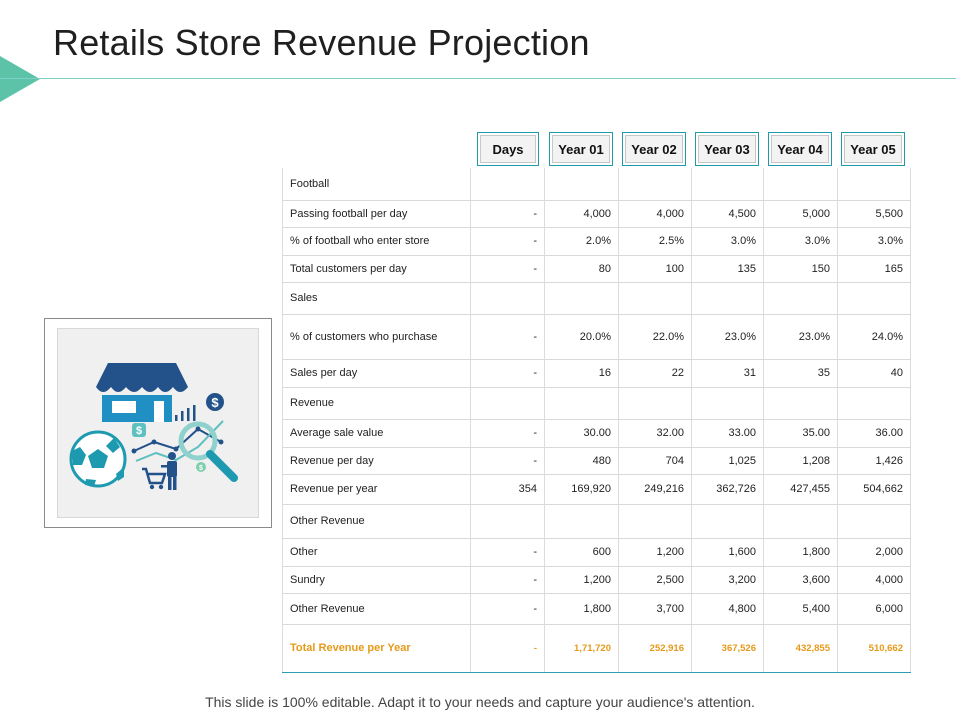  I want to click on table-cell: 5,400, so click(800, 609).